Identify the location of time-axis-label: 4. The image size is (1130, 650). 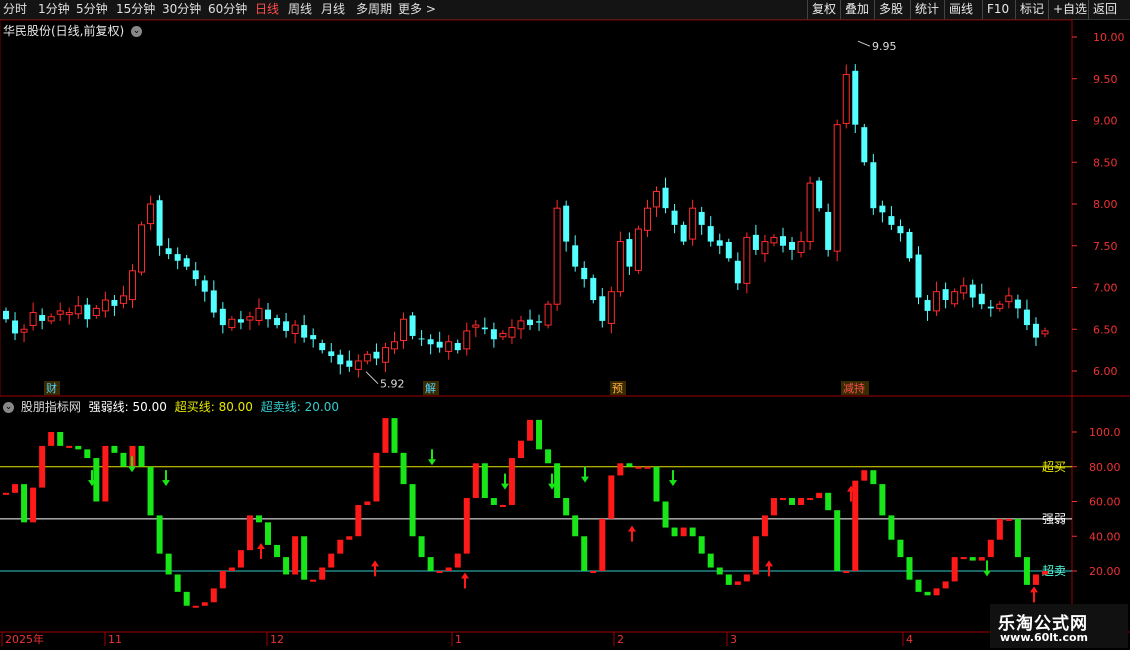
(909, 639).